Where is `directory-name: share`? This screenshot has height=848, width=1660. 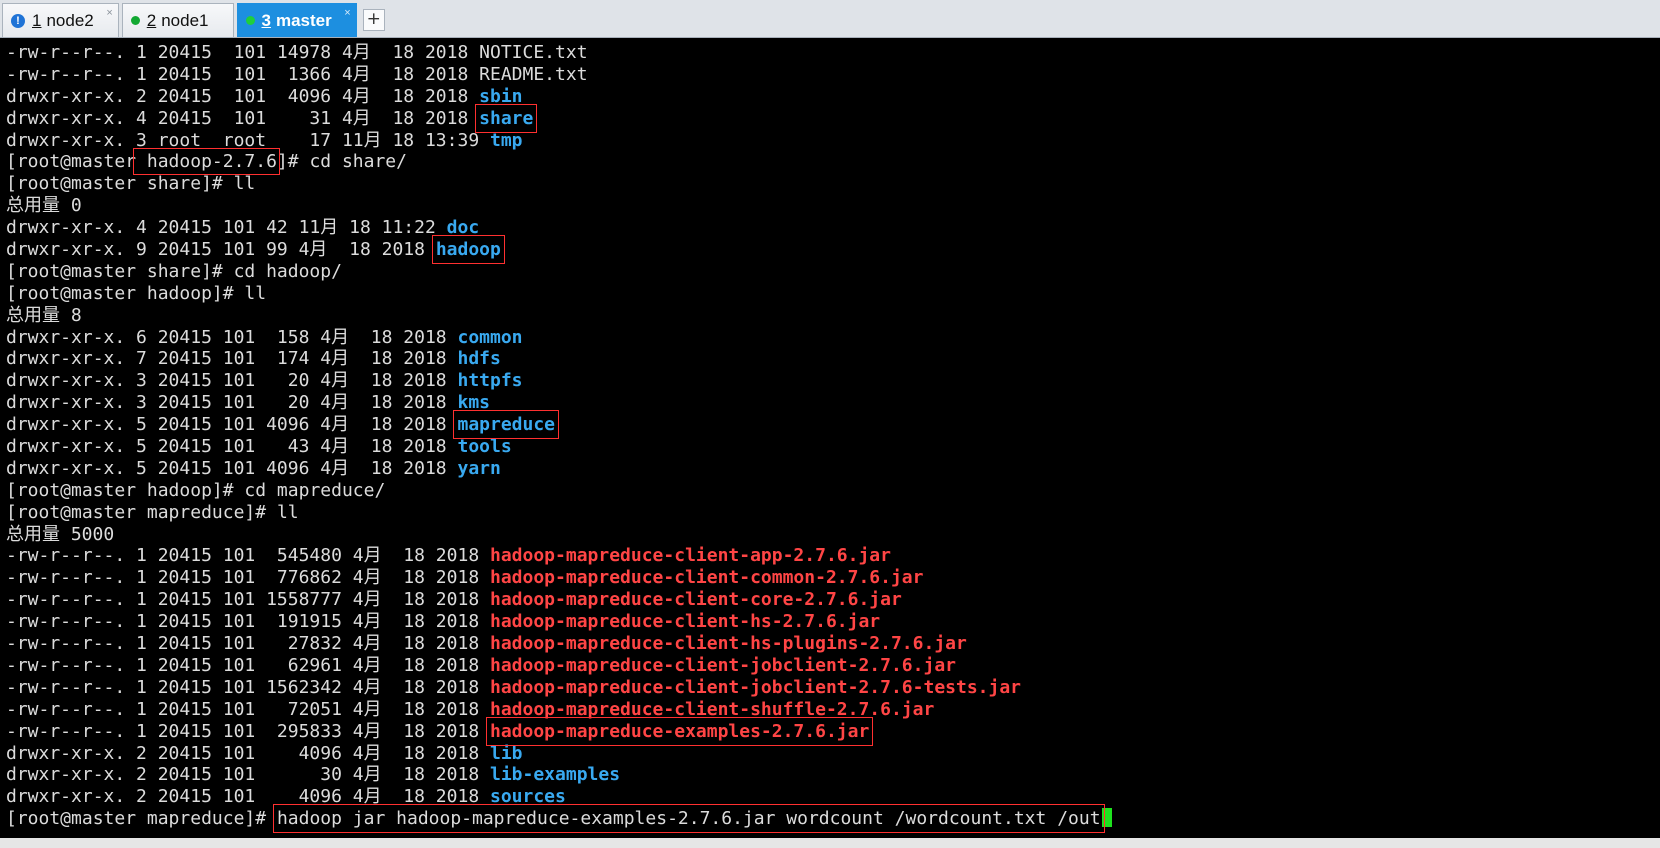 directory-name: share is located at coordinates (506, 118).